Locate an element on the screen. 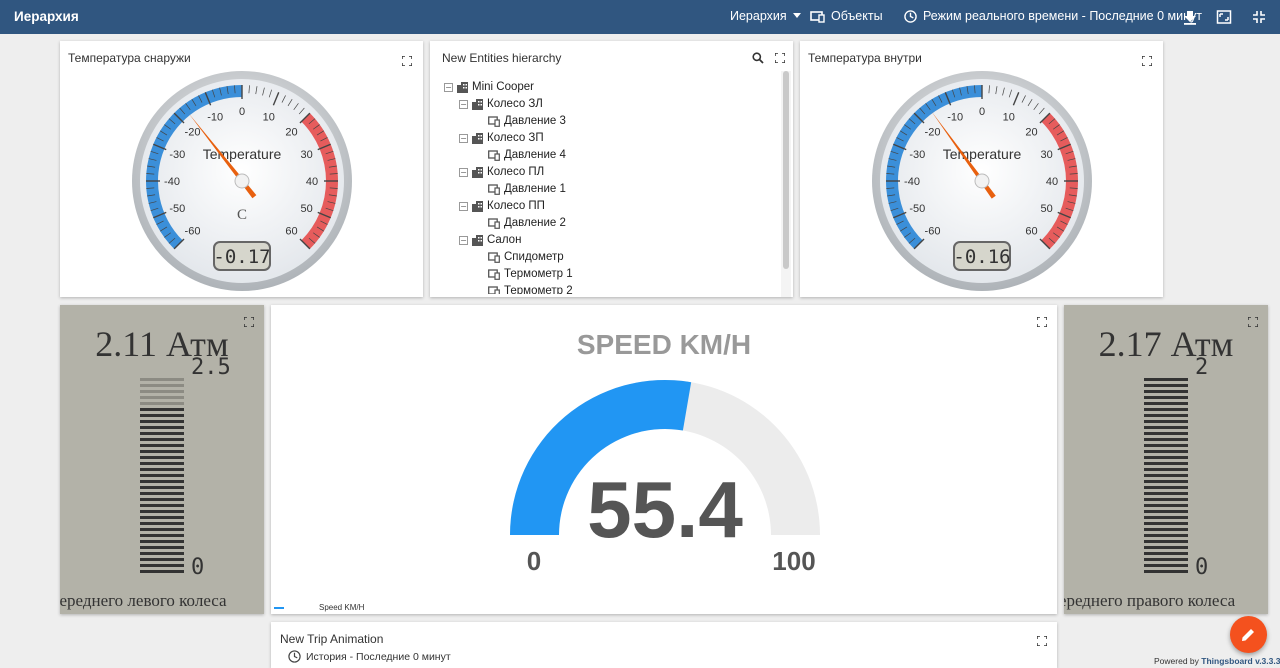 This screenshot has width=1280, height=668. gauge-tick-label: -60 is located at coordinates (933, 231).